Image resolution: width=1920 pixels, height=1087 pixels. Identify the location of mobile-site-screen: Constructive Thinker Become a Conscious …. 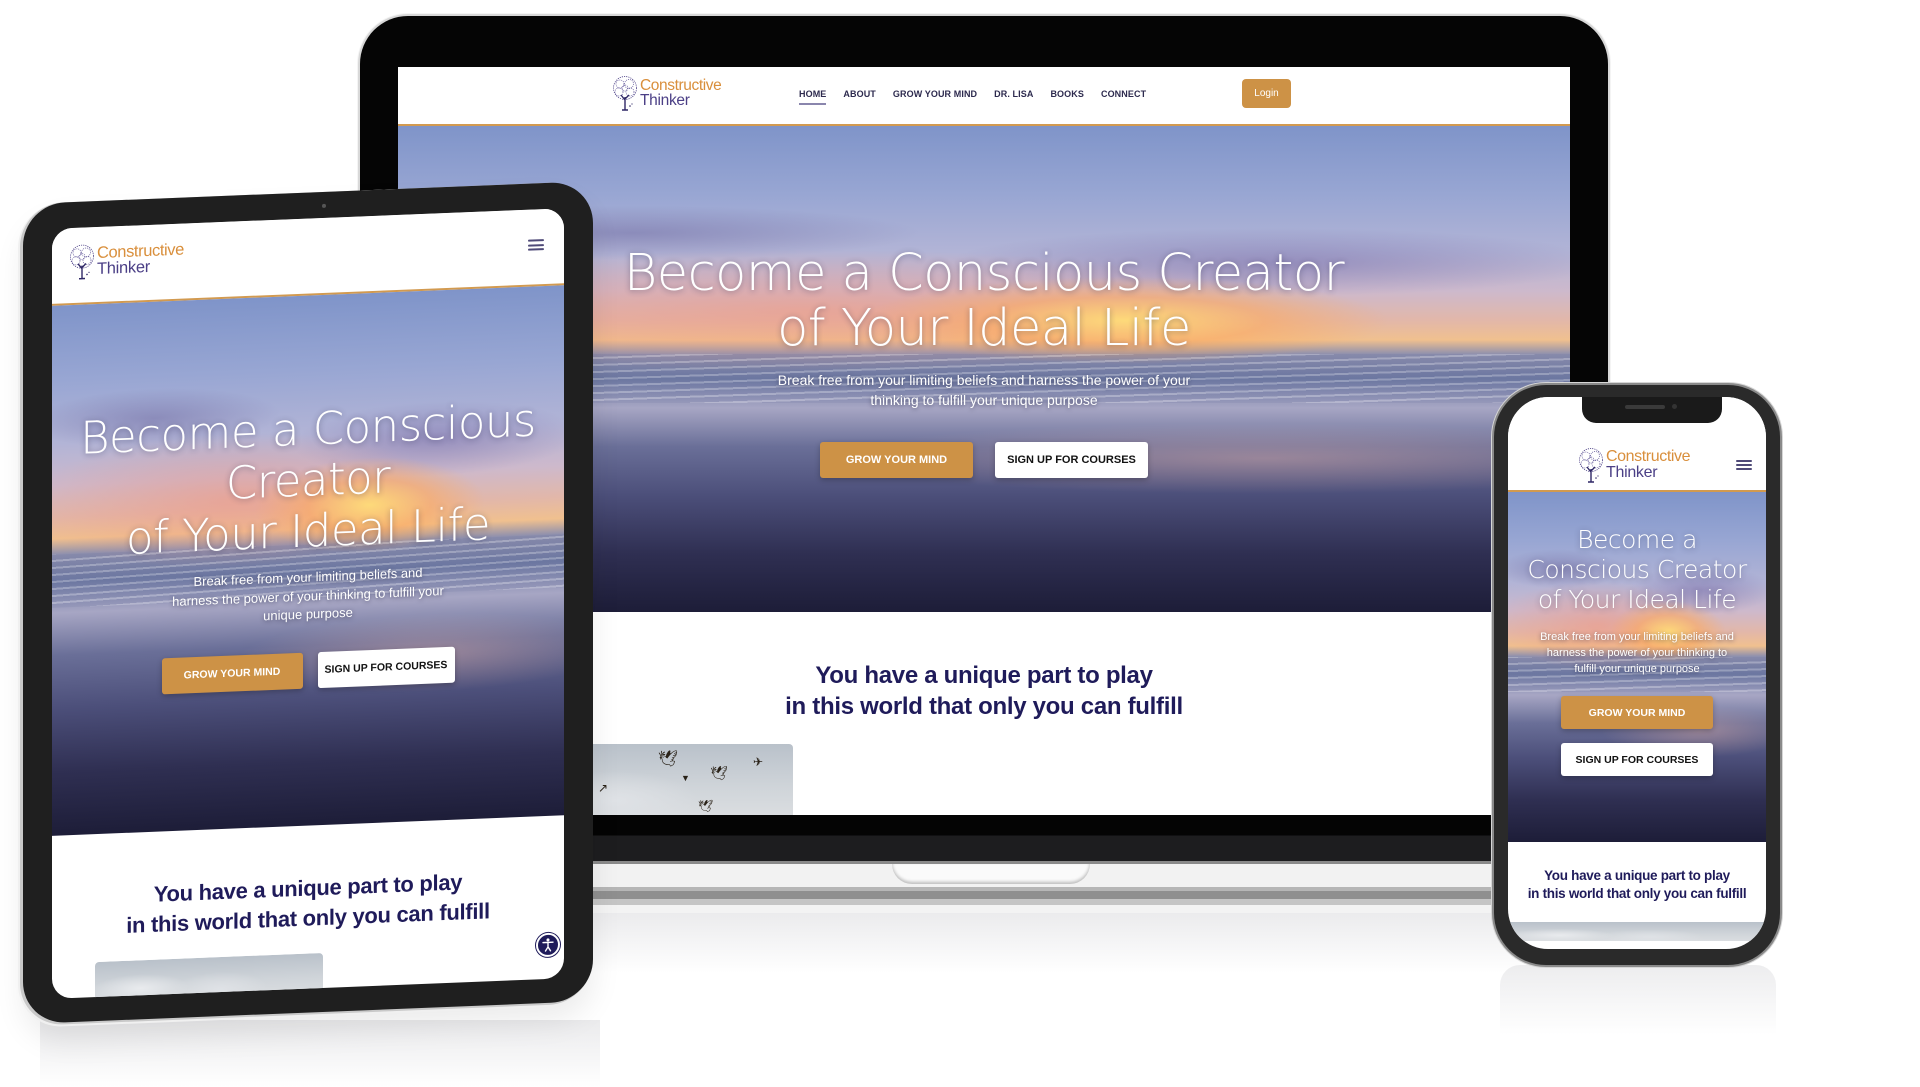
(1637, 673).